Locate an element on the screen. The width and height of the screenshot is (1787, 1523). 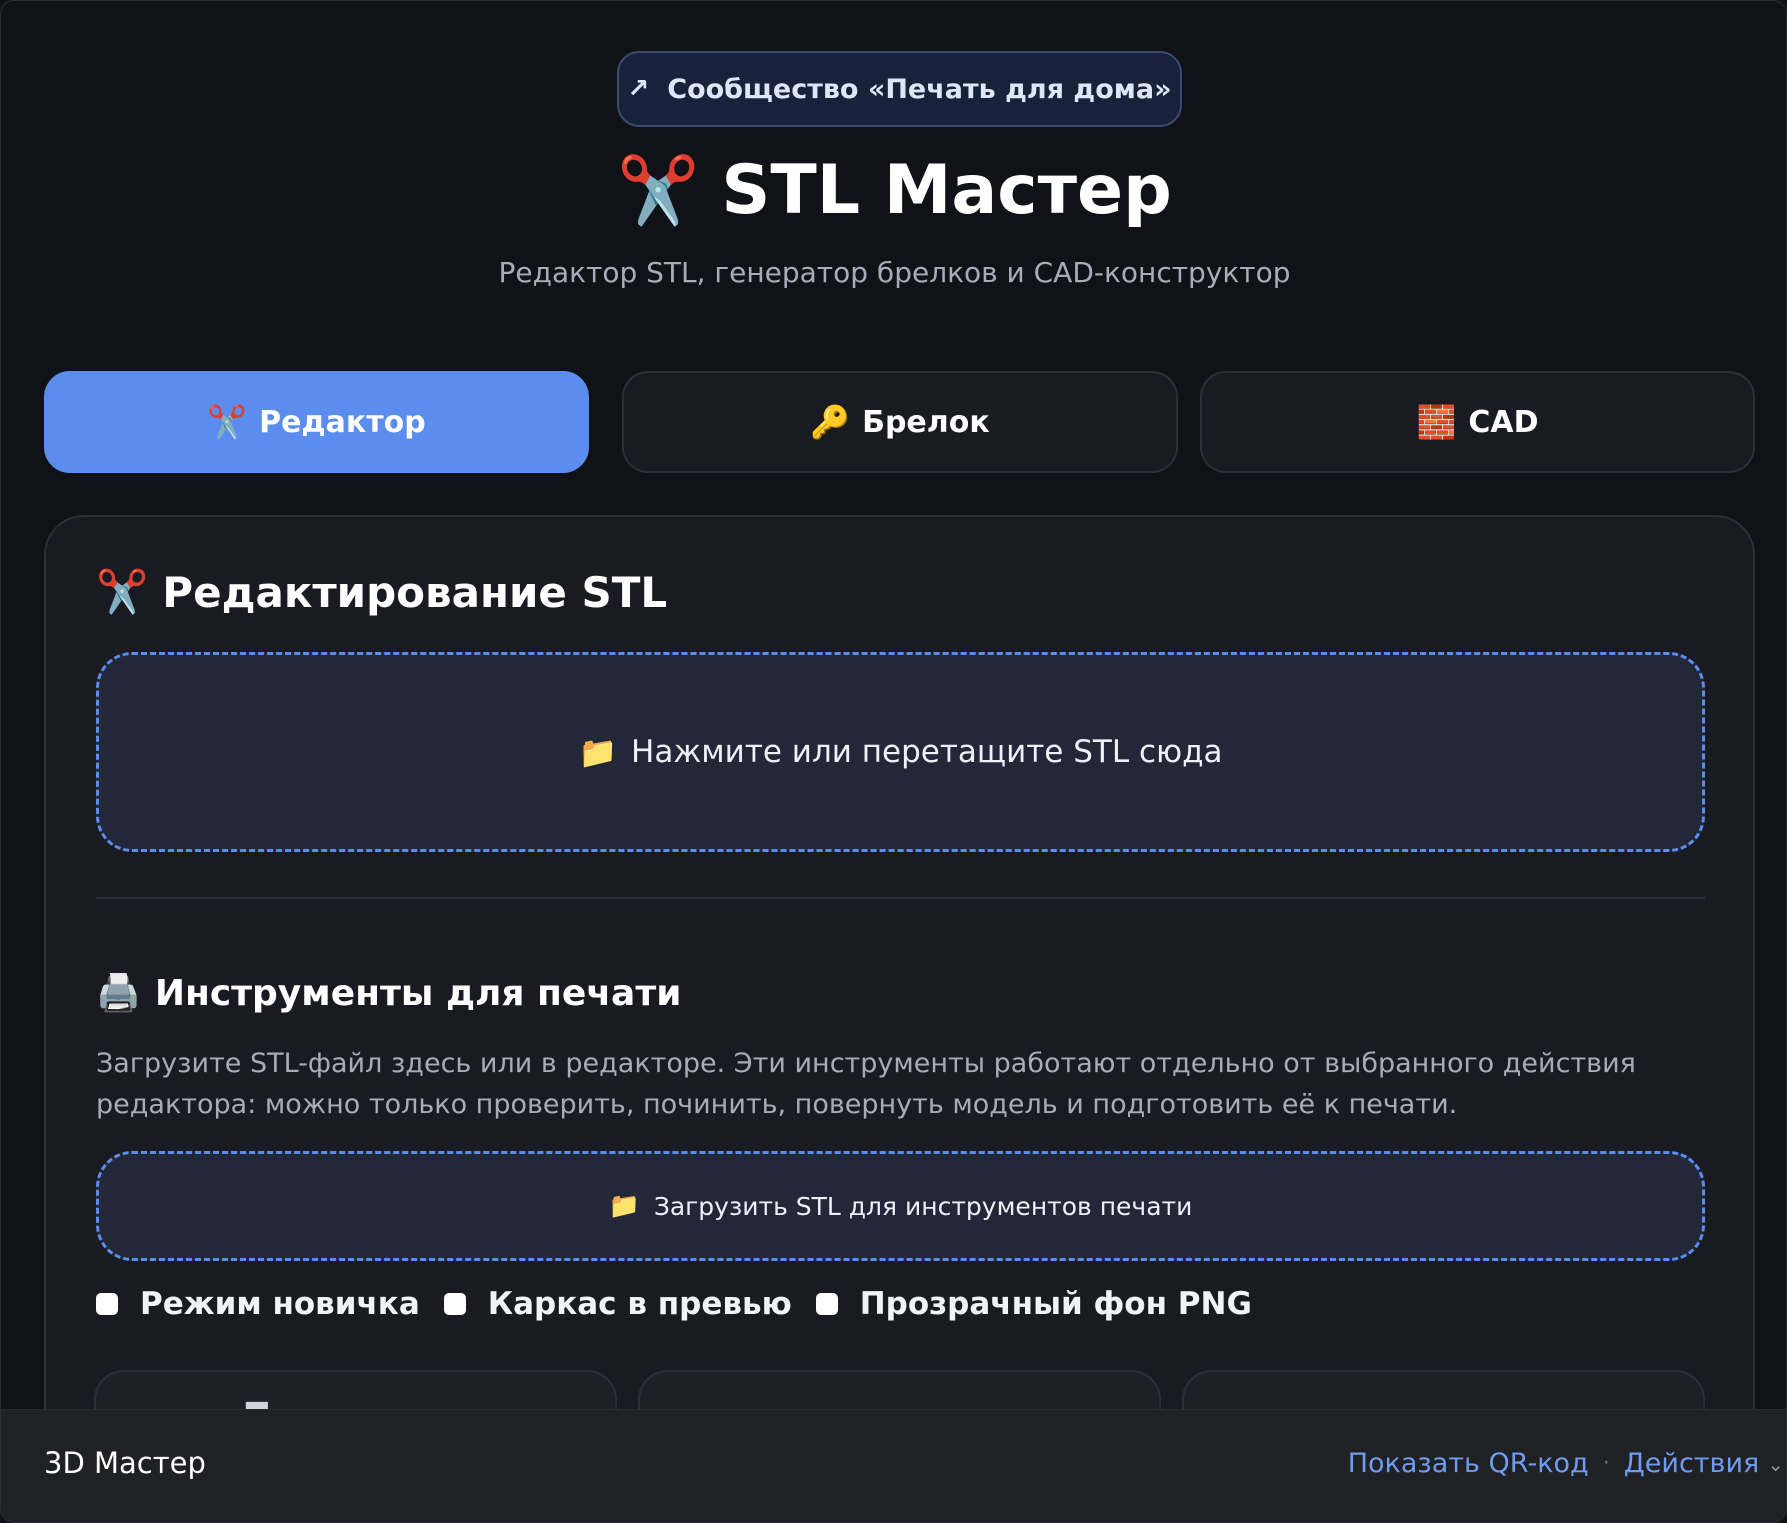
tab-cad-label: CAD is located at coordinates (1503, 422).